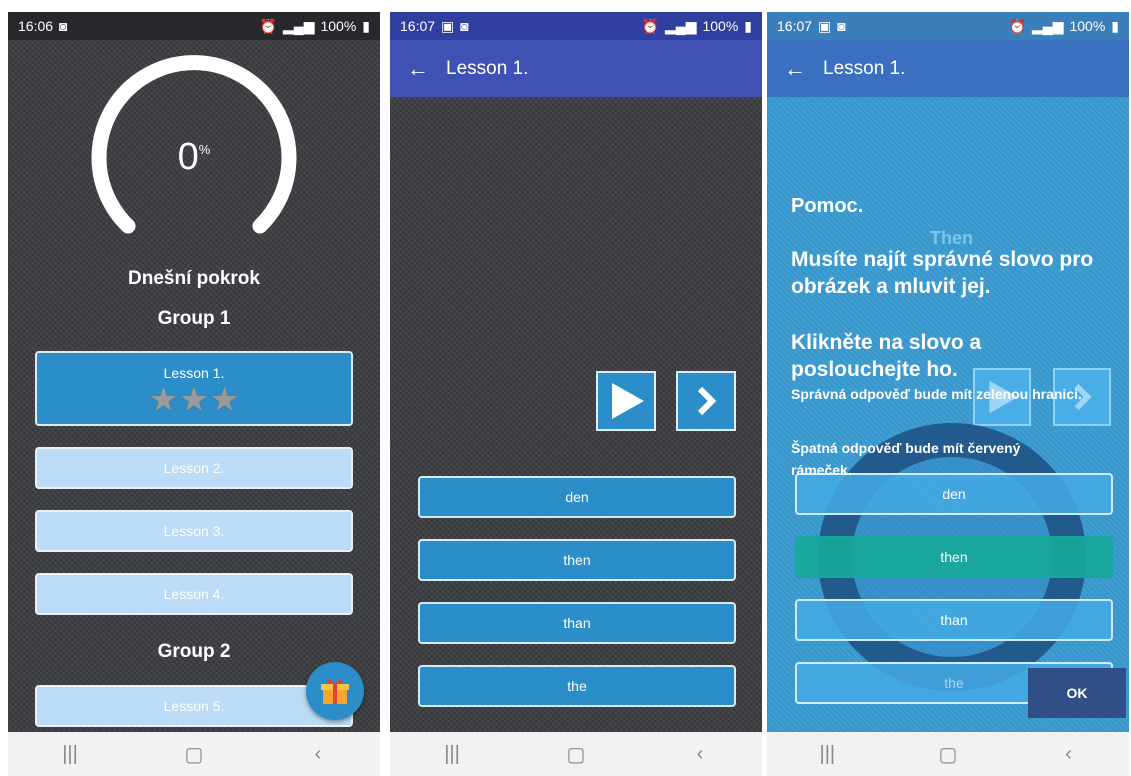 Image resolution: width=1131 pixels, height=776 pixels. Describe the element at coordinates (194, 318) in the screenshot. I see `group-1-heading: Group 1` at that location.